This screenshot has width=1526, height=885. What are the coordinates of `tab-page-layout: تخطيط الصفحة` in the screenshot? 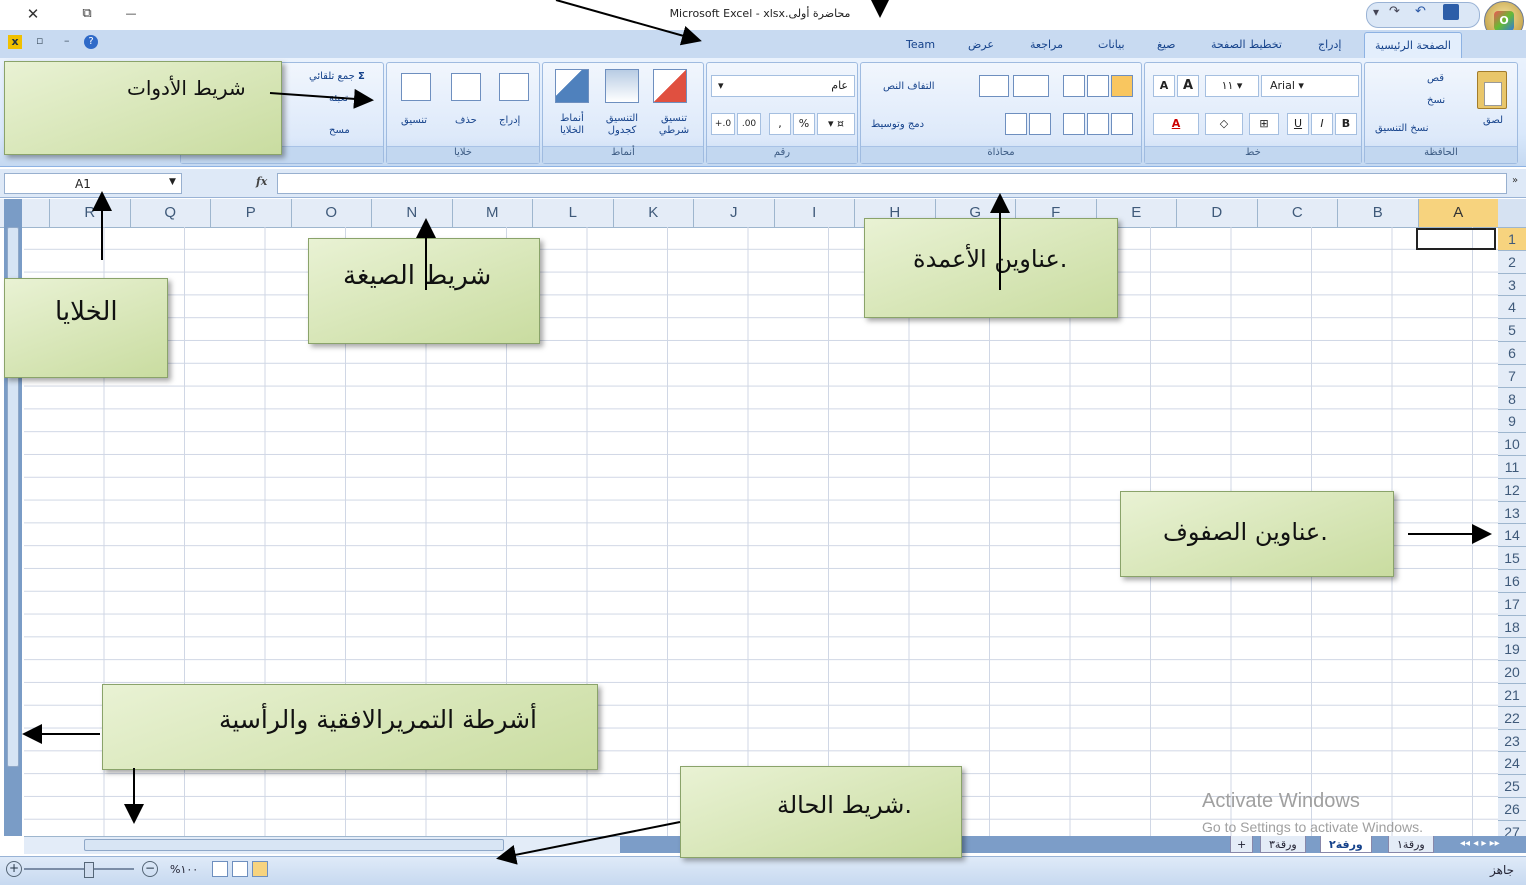 It's located at (1246, 44).